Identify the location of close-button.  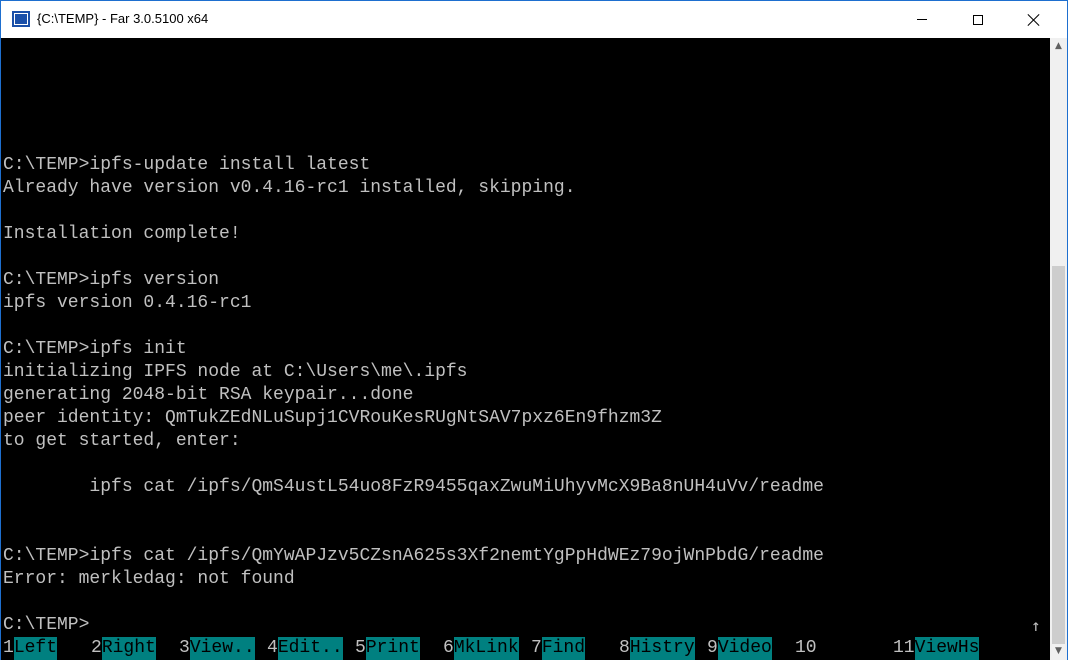
(1034, 19).